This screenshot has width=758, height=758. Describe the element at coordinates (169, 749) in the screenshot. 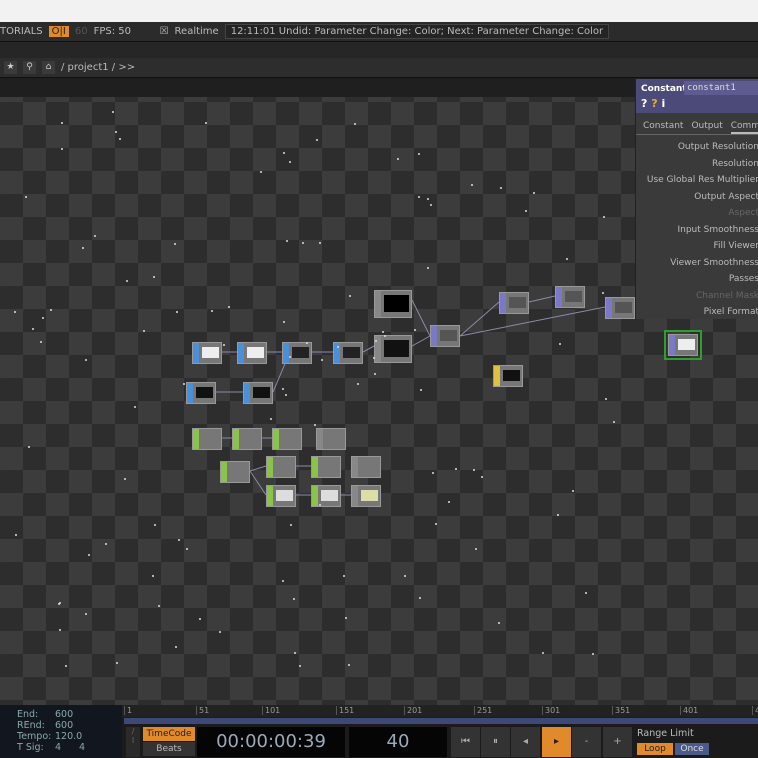

I see `beats-button: Beats` at that location.